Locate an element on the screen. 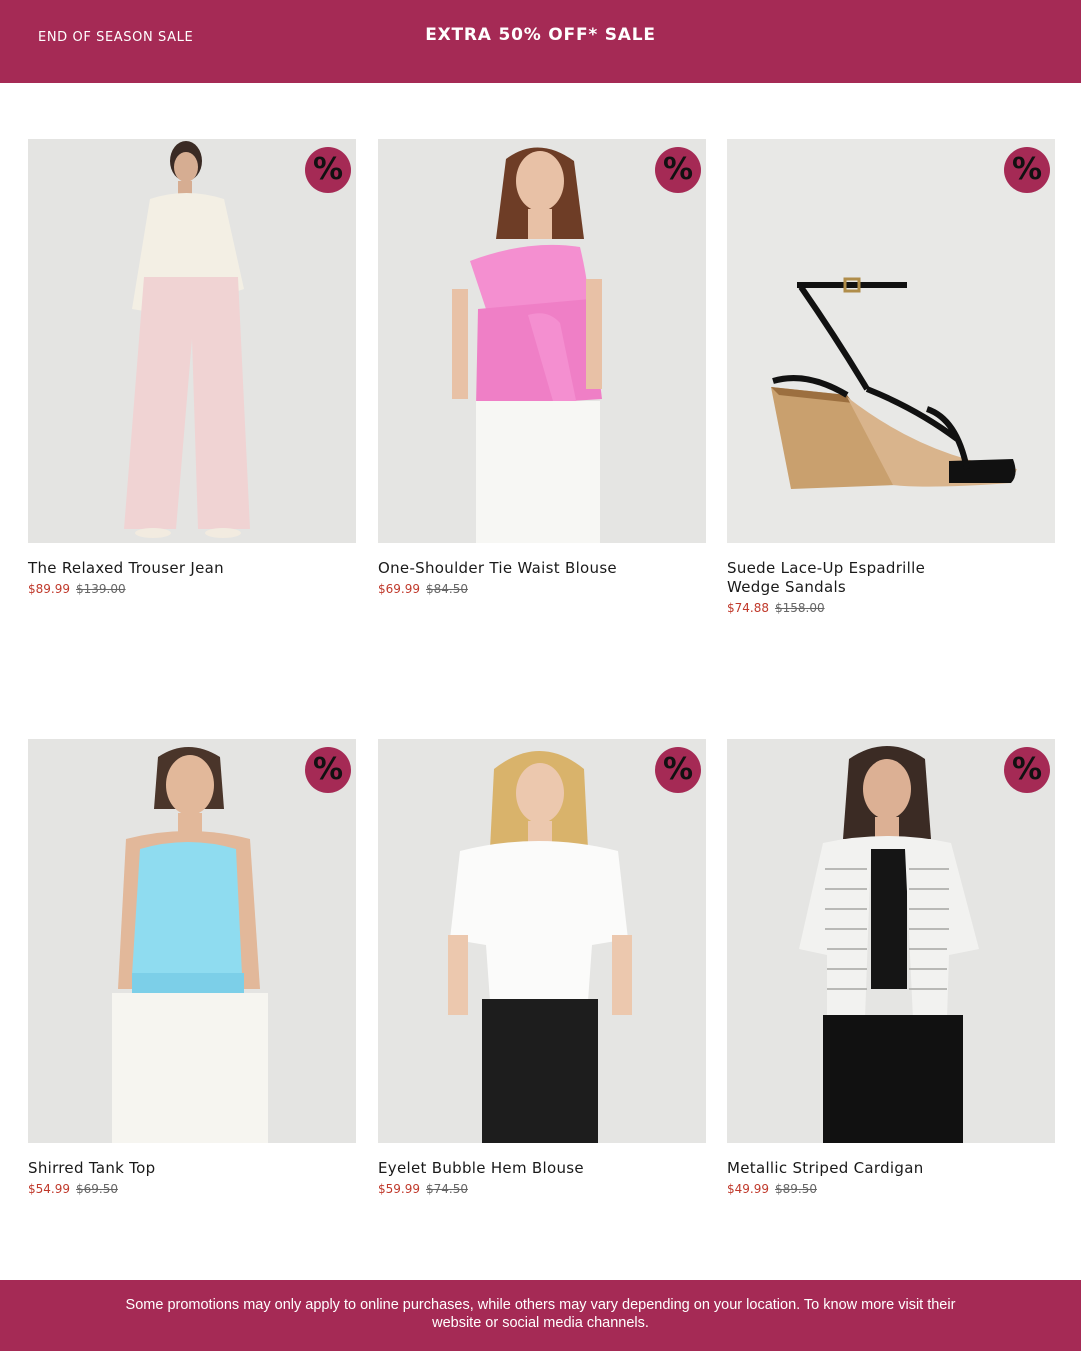  product-card: % The Relaxed Trouser Jean $89.99 $139.00 is located at coordinates (192, 367).